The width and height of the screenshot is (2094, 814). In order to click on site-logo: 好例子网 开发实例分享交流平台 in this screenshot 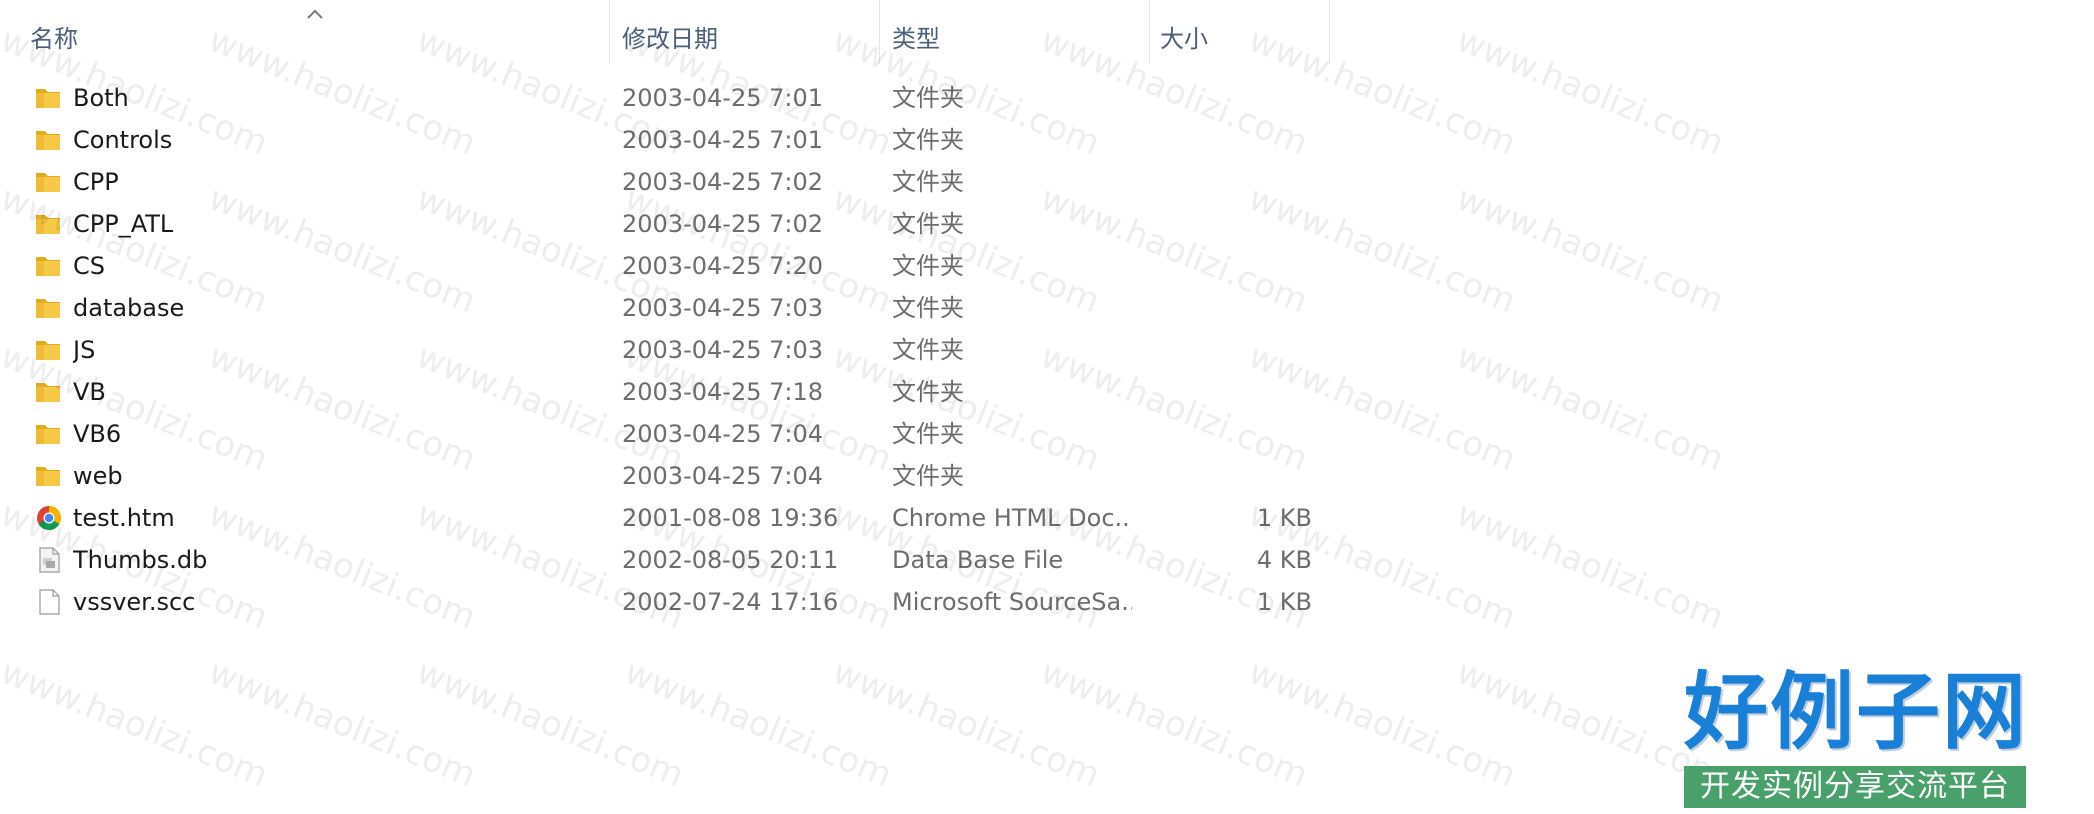, I will do `click(1855, 735)`.